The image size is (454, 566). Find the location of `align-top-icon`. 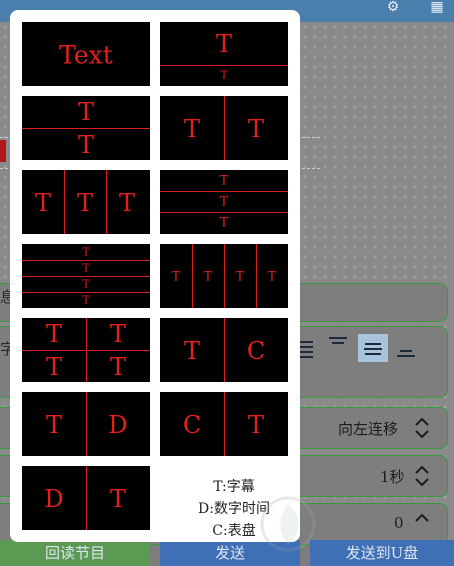

align-top-icon is located at coordinates (339, 345).